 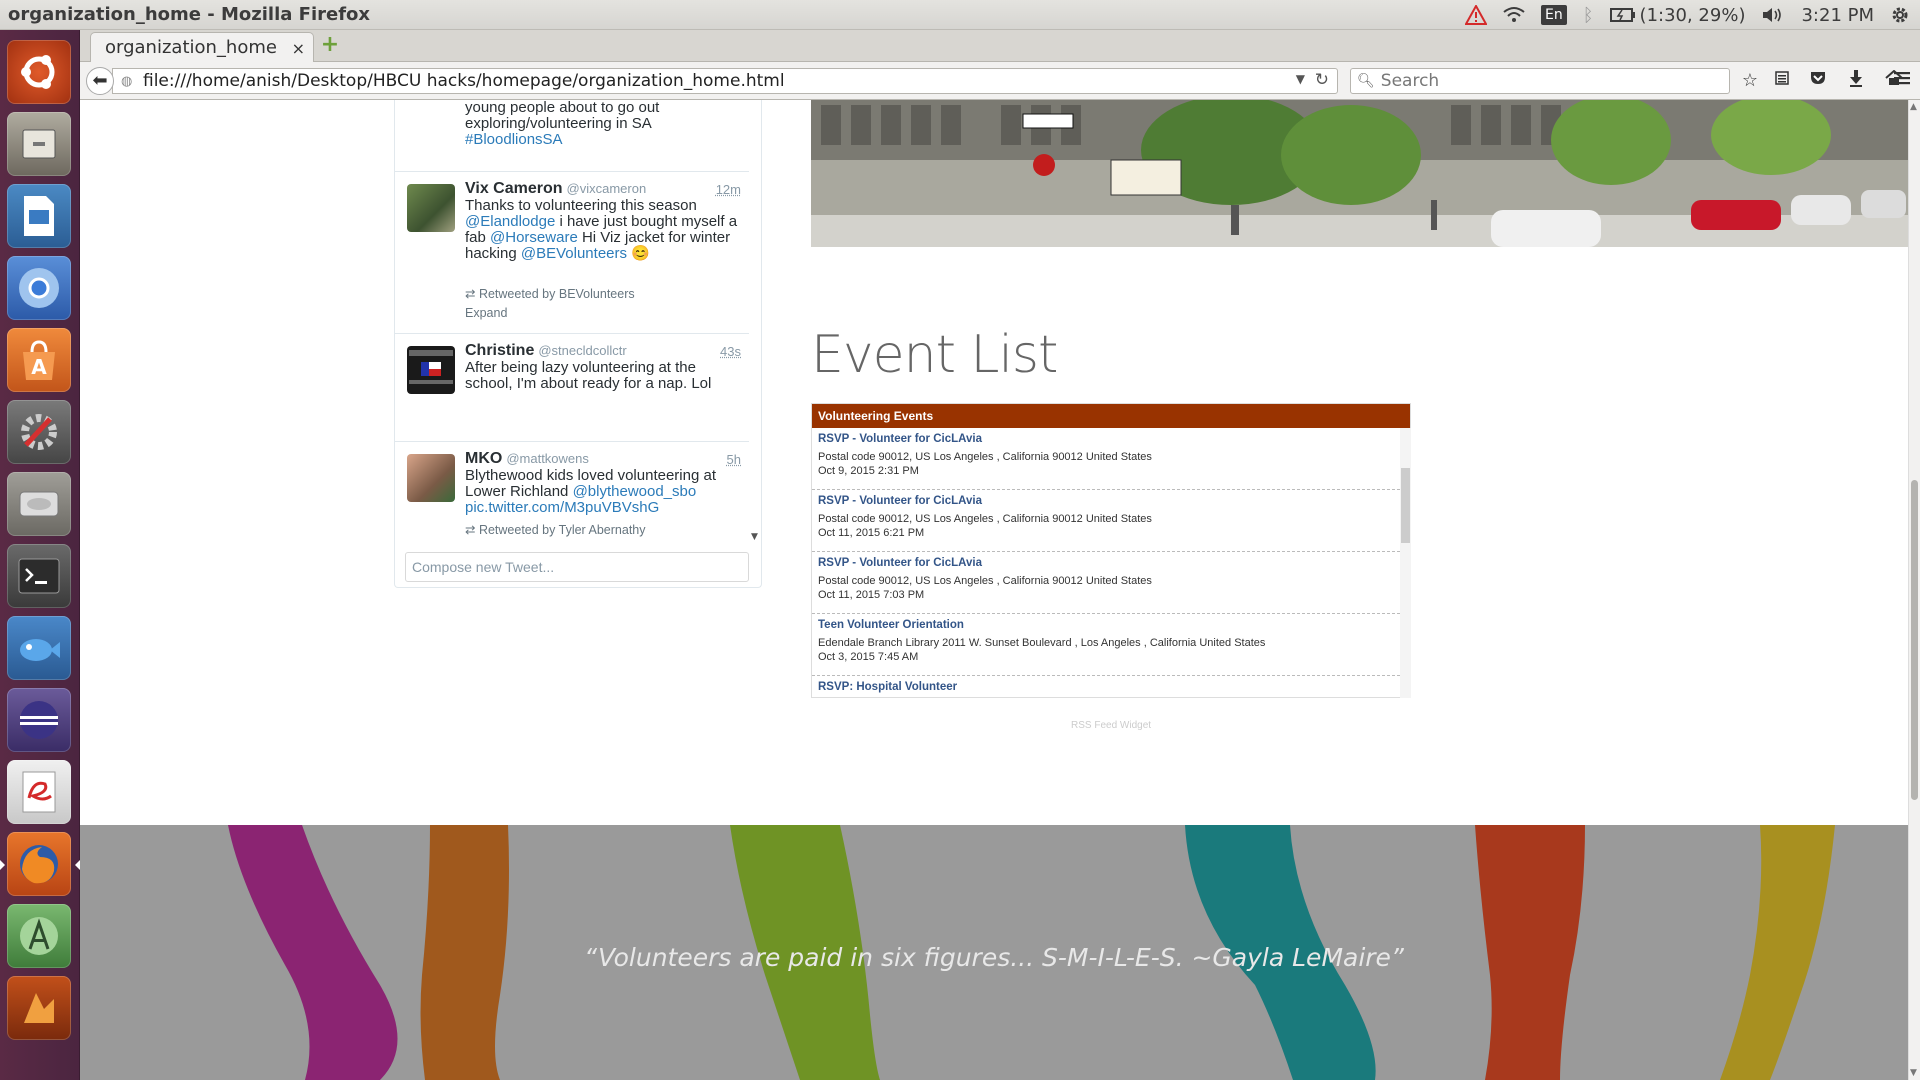 I want to click on document-viewer-icon, so click(x=39, y=792).